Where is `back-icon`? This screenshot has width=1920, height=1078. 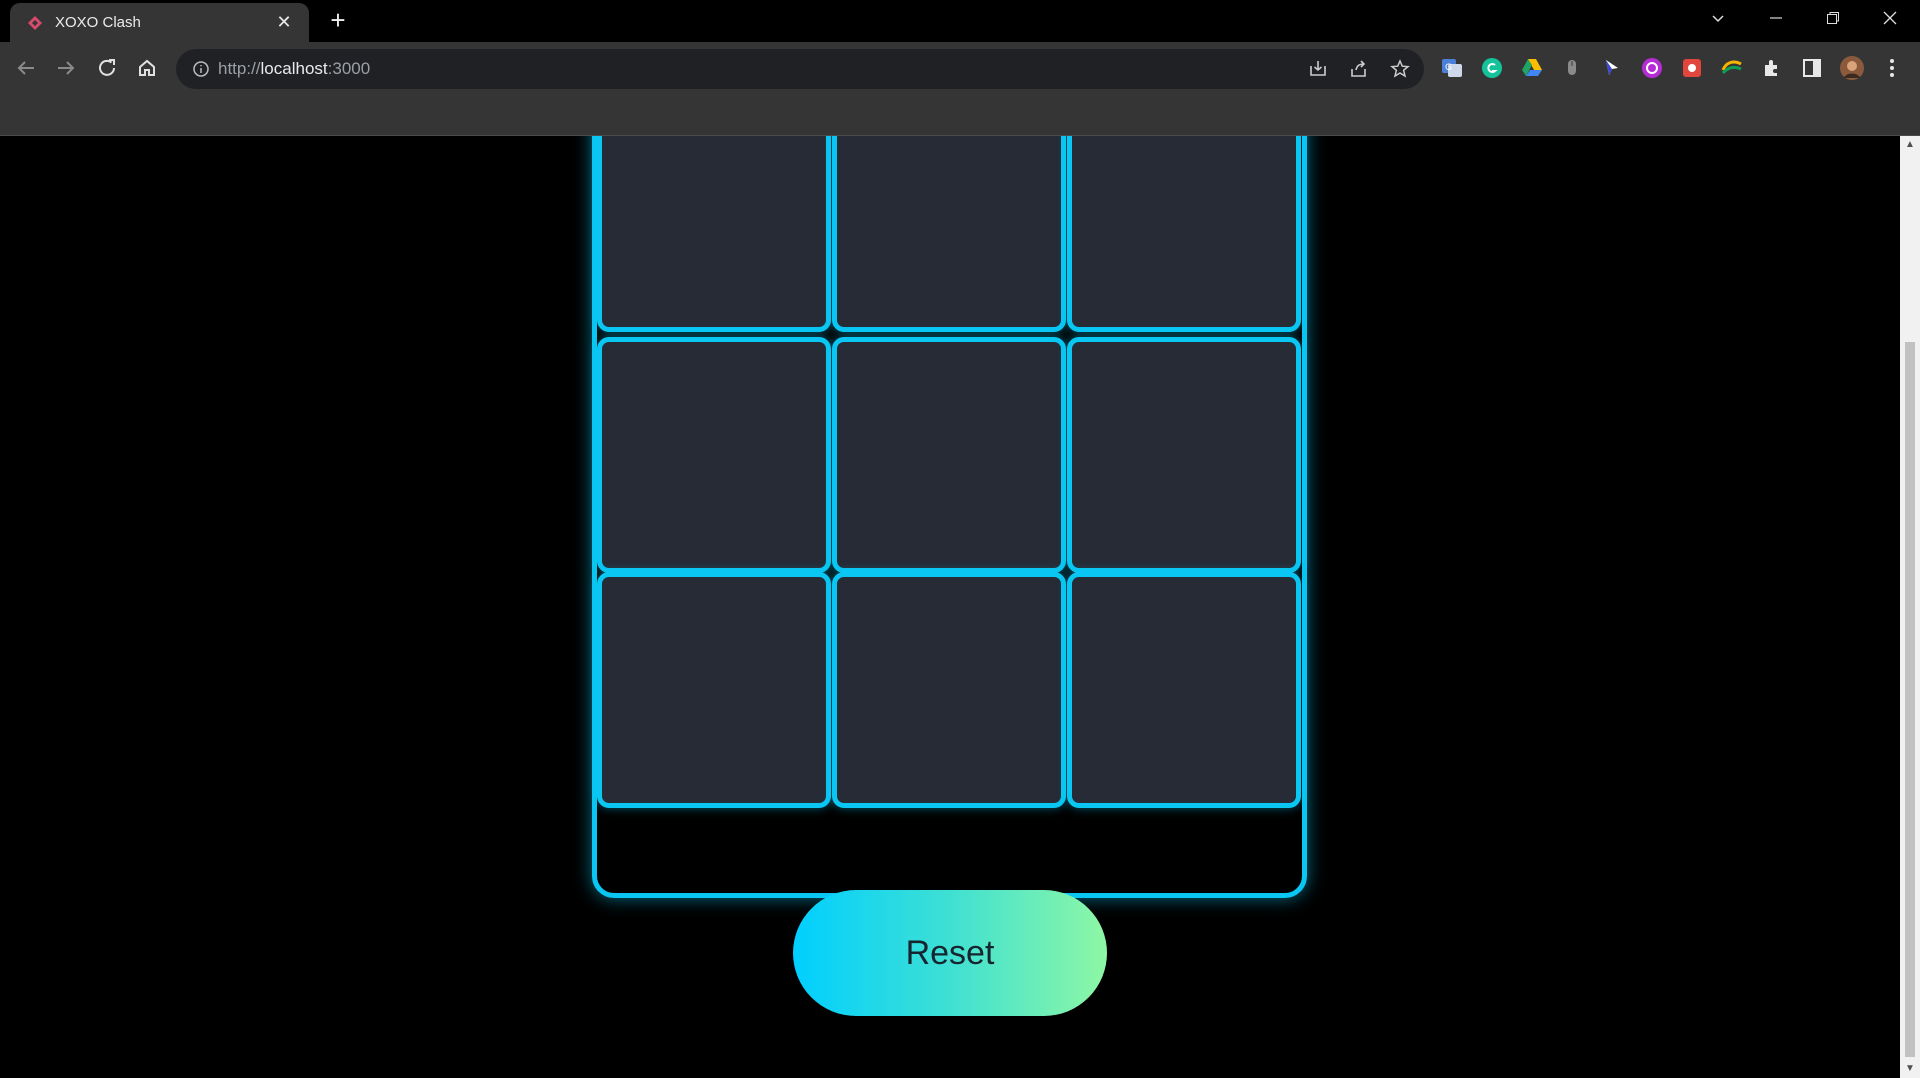 back-icon is located at coordinates (26, 68).